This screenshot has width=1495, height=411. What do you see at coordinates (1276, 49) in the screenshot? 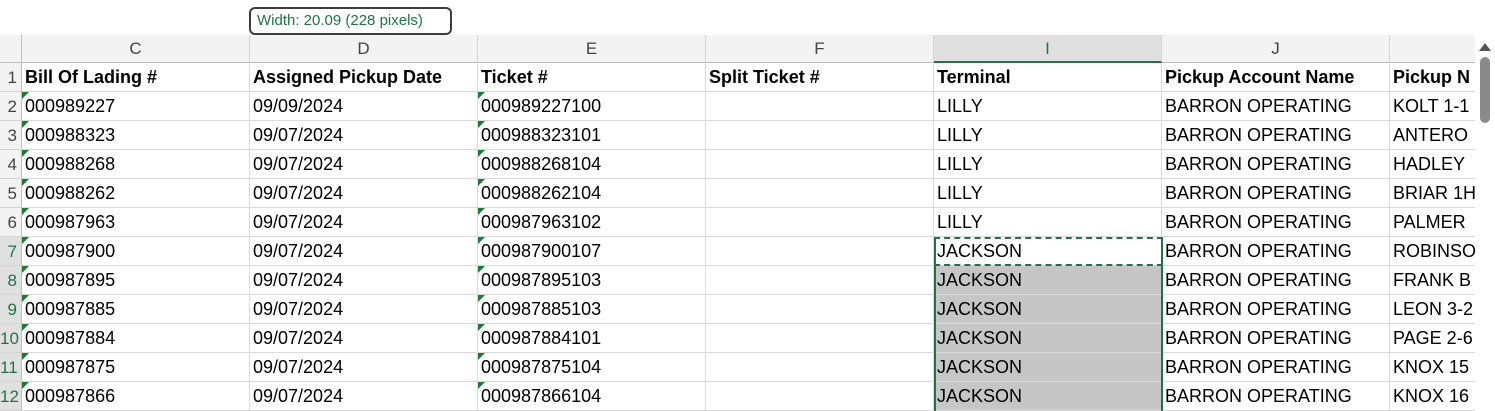
I see `column-header-J: J` at bounding box center [1276, 49].